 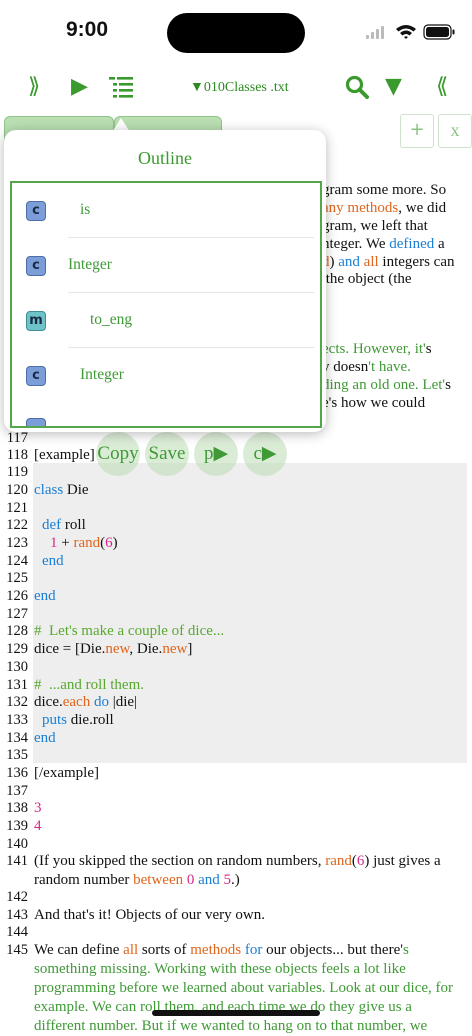 What do you see at coordinates (17, 508) in the screenshot?
I see `line-number: 121` at bounding box center [17, 508].